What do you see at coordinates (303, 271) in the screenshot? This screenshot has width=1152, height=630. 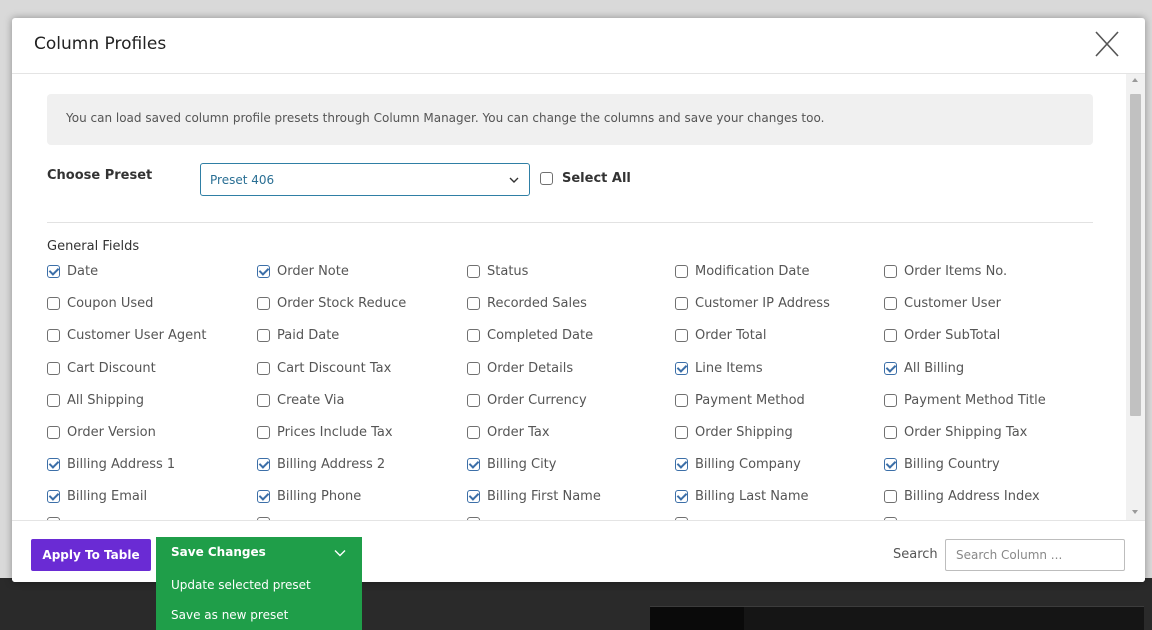 I see `field-checkbox: Order Note` at bounding box center [303, 271].